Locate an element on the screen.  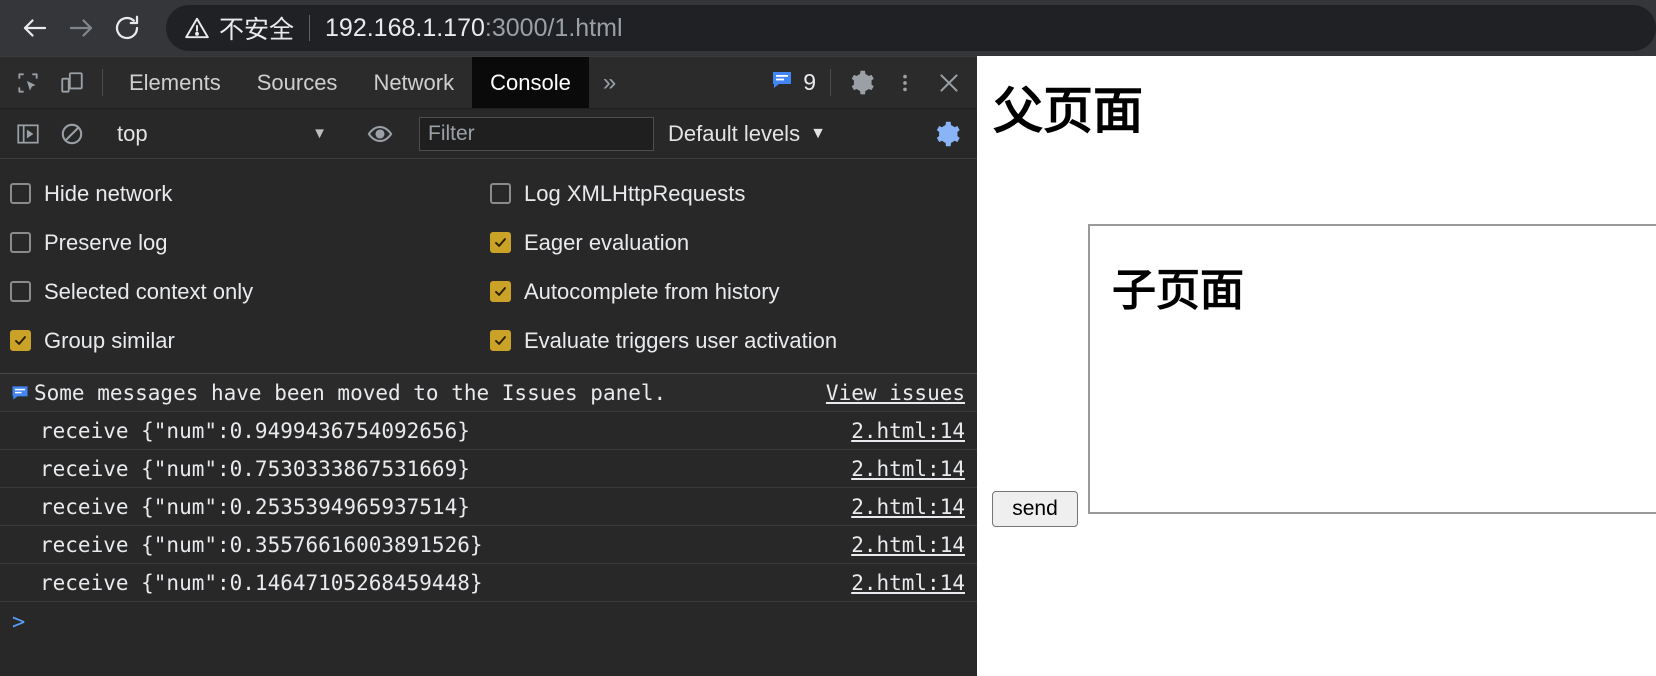
console-sidebar-toggle is located at coordinates (28, 134).